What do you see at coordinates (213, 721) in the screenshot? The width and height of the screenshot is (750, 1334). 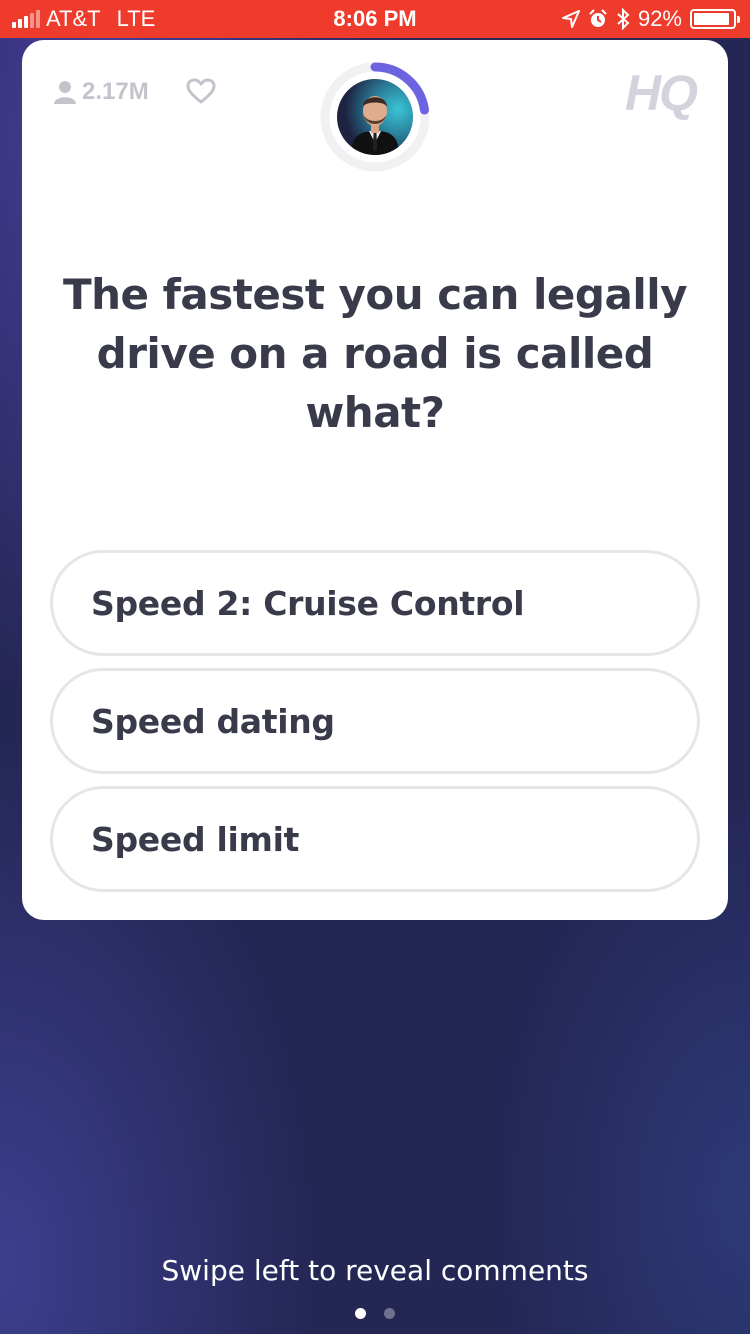 I see `answer-option-label: Speed dating` at bounding box center [213, 721].